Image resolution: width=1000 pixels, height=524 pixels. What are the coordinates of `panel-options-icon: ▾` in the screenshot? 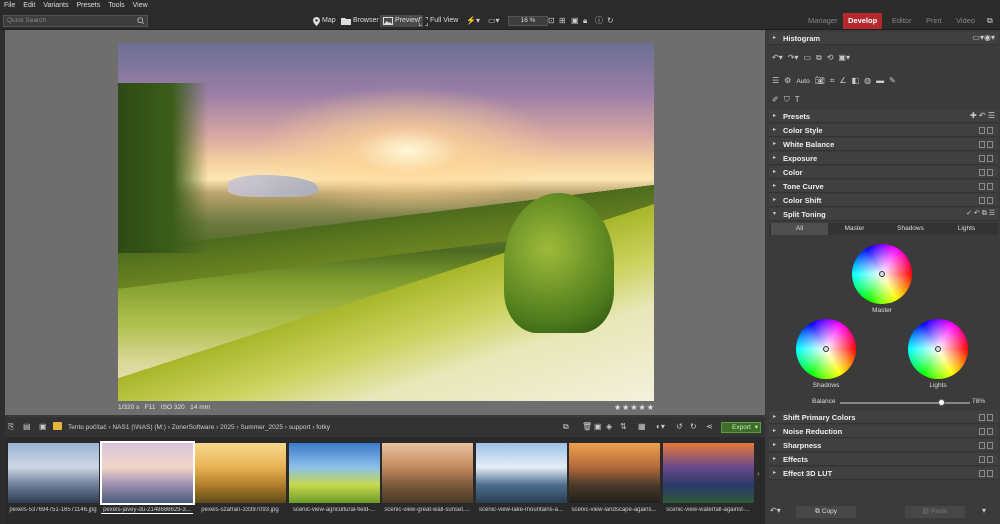 It's located at (984, 511).